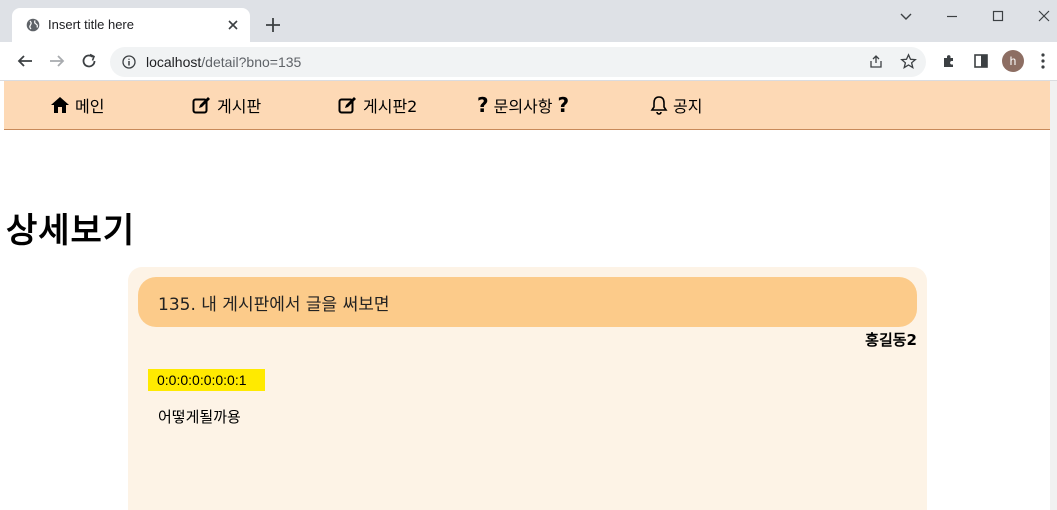  I want to click on back-icon, so click(25, 61).